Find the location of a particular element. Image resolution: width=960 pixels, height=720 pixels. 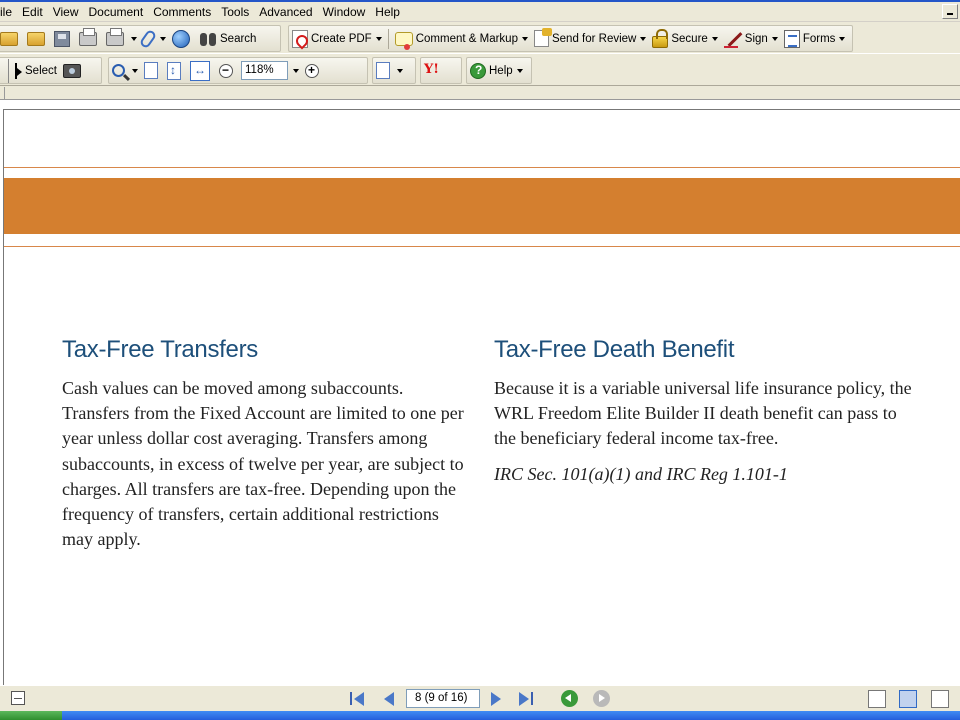

next-page-icon is located at coordinates (496, 699).